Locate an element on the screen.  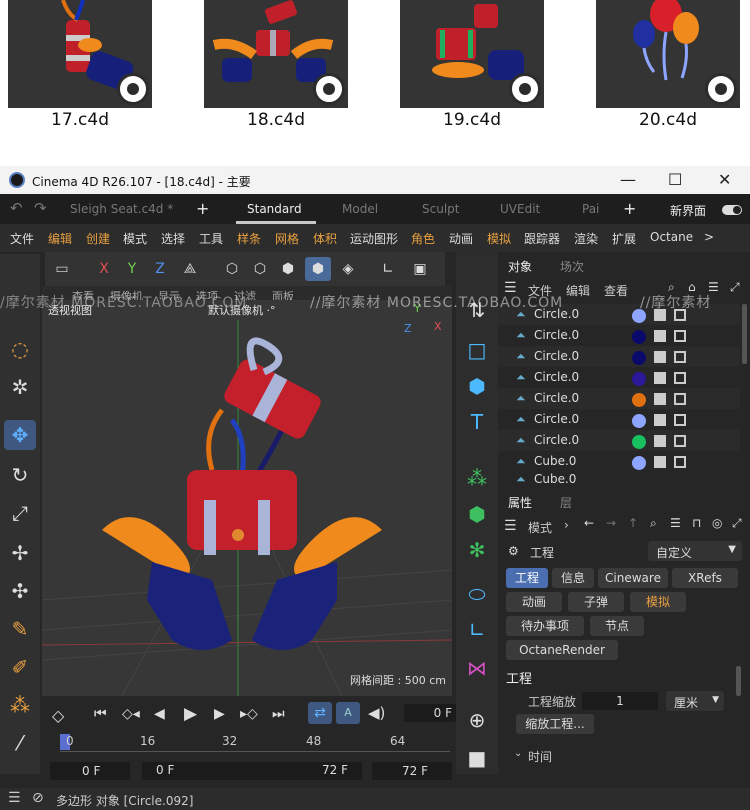
object-scrollbar is located at coordinates (744, 334).